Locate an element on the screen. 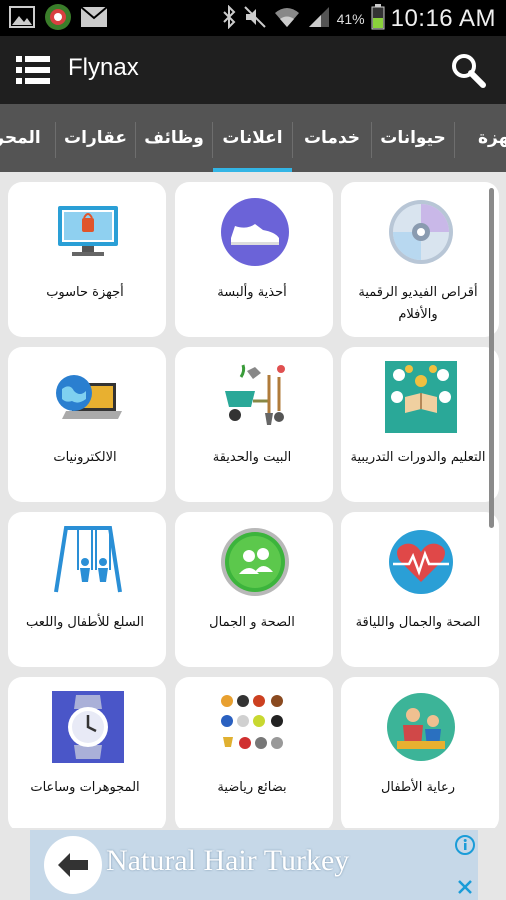 This screenshot has height=900, width=506. tab-motors: المحر is located at coordinates (27, 138).